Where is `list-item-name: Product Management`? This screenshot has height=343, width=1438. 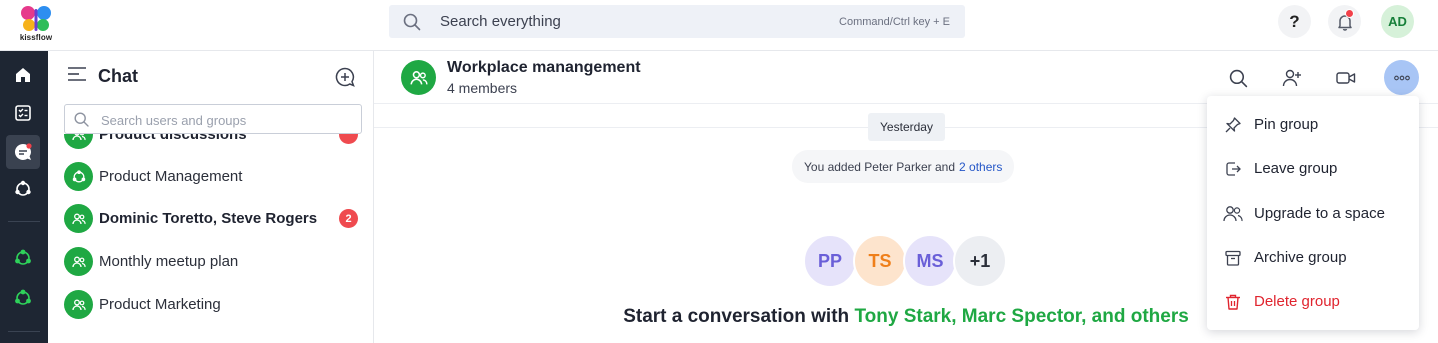
list-item-name: Product Management is located at coordinates (171, 176).